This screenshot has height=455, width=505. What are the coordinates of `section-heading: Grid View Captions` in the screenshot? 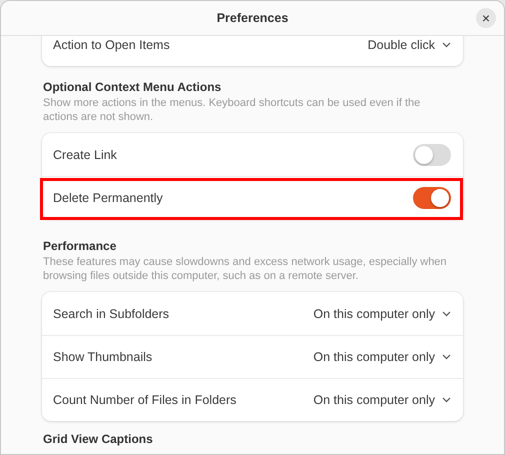 It's located at (98, 439).